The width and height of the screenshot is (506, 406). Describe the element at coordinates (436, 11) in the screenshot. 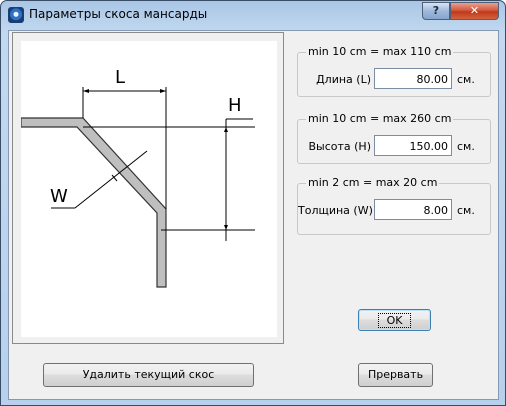

I see `help-button: ?` at that location.